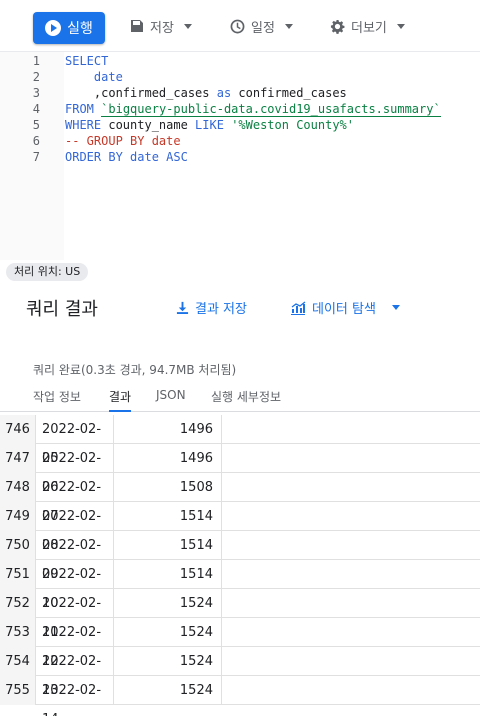 The width and height of the screenshot is (480, 716). Describe the element at coordinates (240, 614) in the screenshot. I see `table-row: 752 2022-02-11 1524` at that location.